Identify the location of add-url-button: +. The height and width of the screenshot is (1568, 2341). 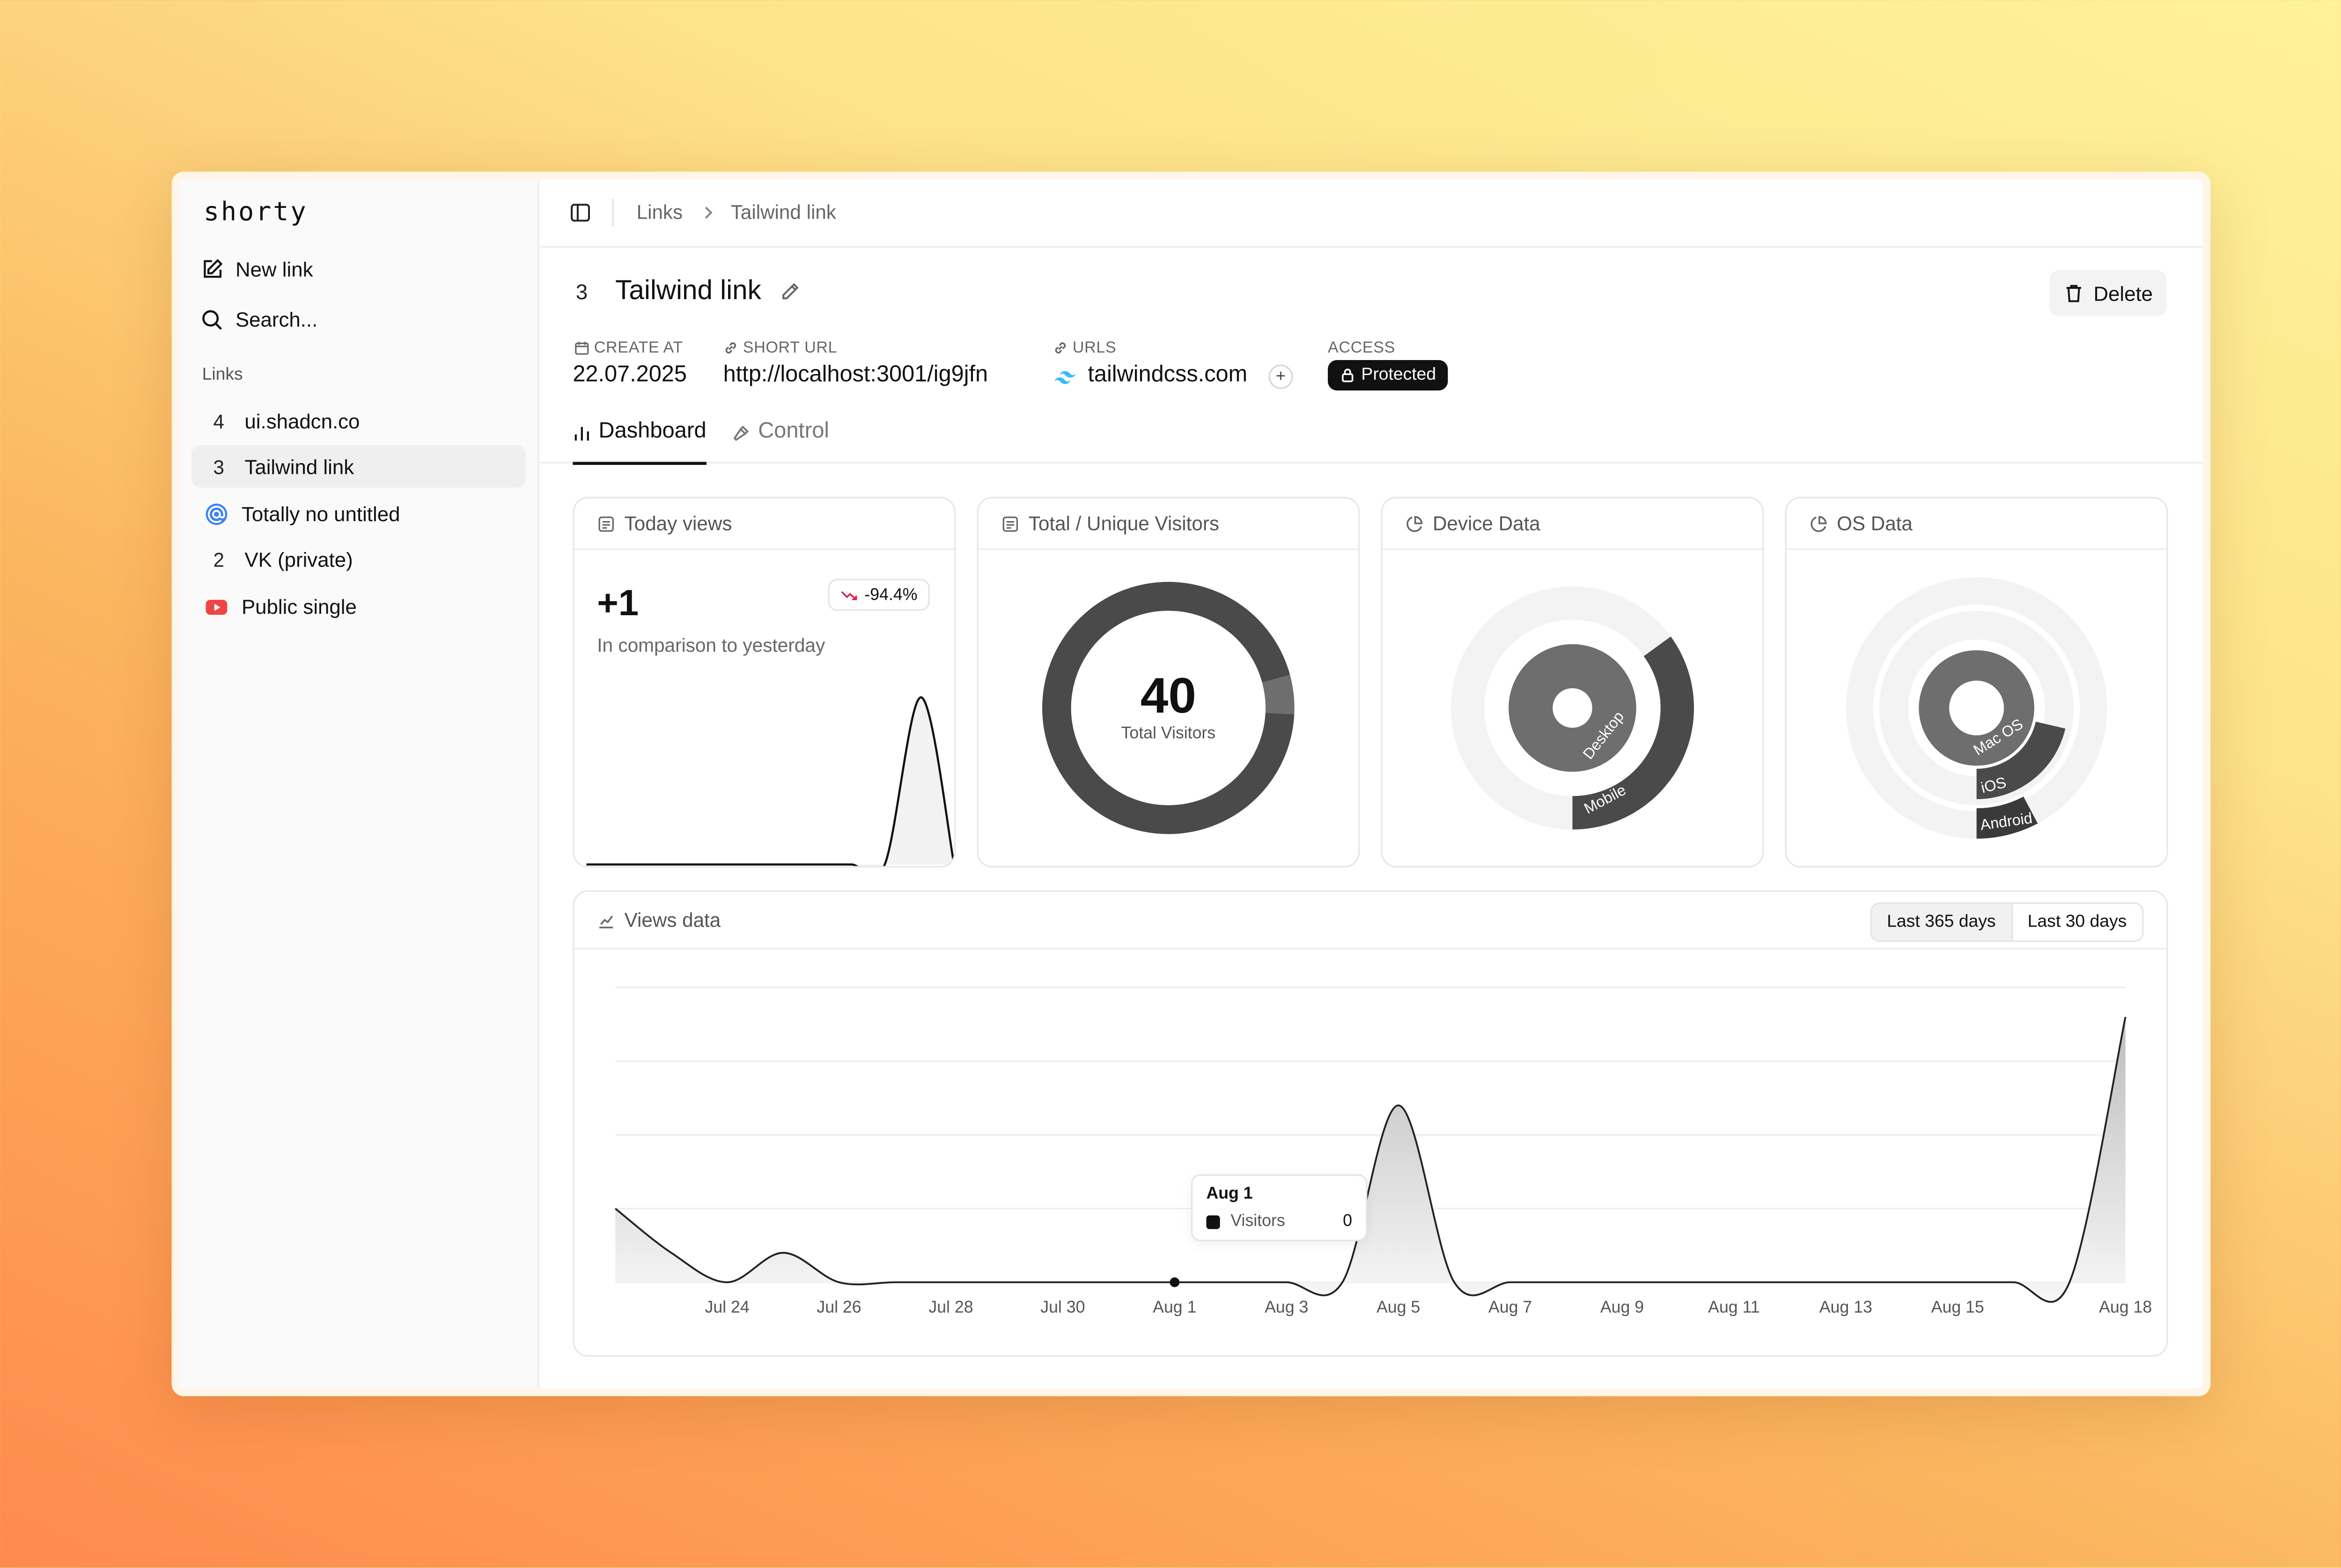
(1280, 376).